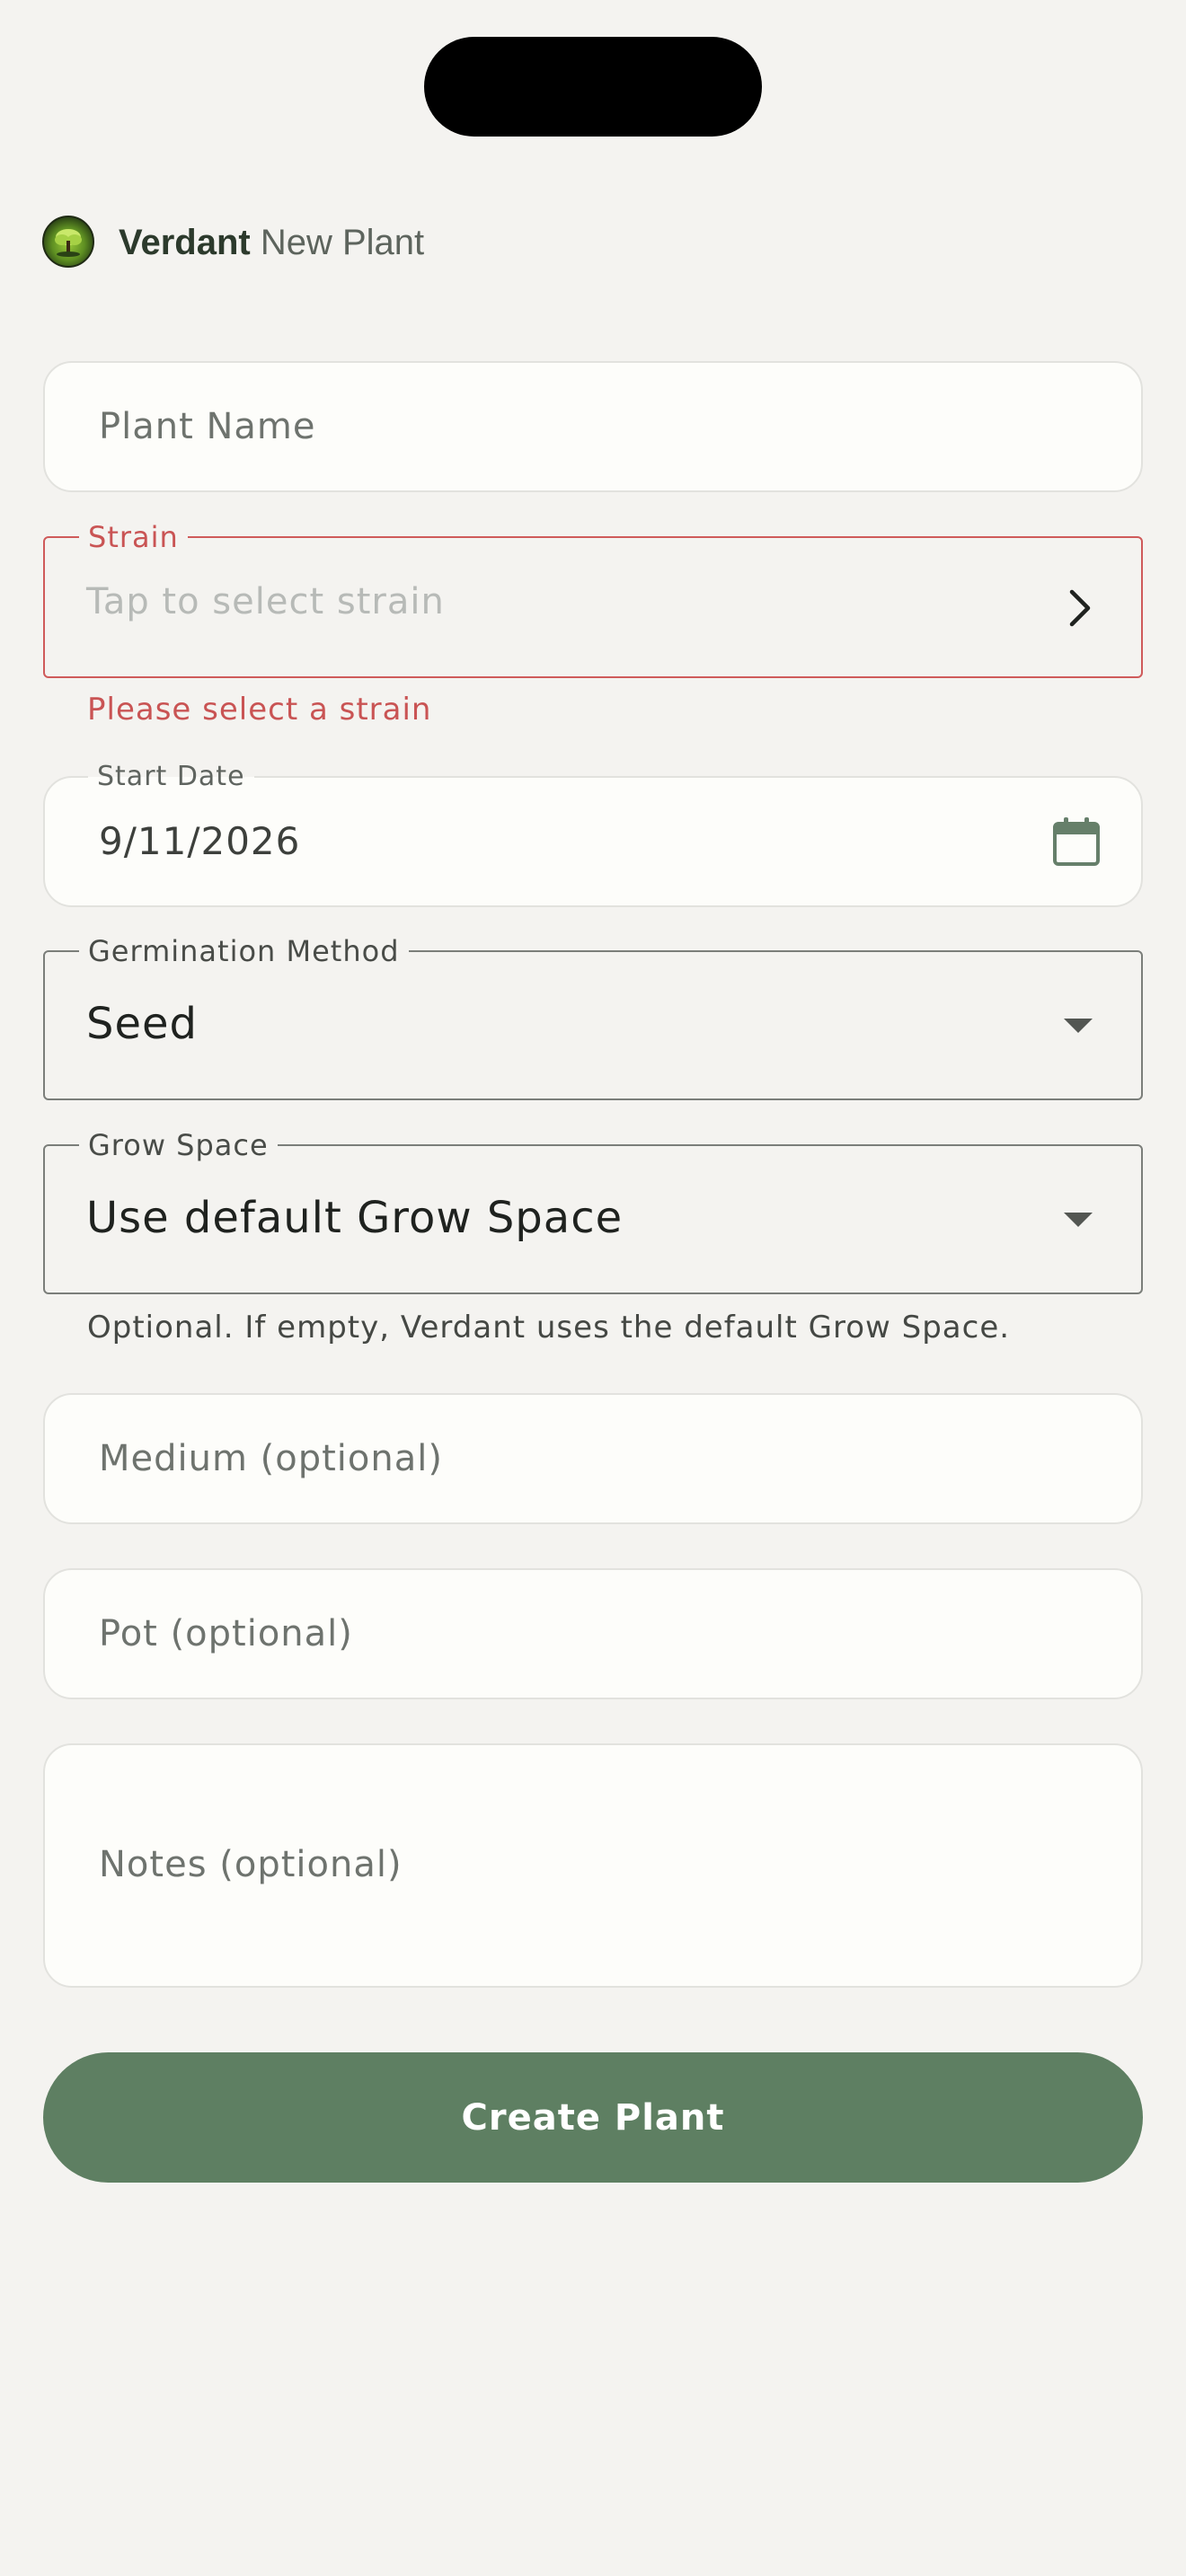 Image resolution: width=1186 pixels, height=2576 pixels. What do you see at coordinates (171, 777) in the screenshot?
I see `start-date-label: Start Date` at bounding box center [171, 777].